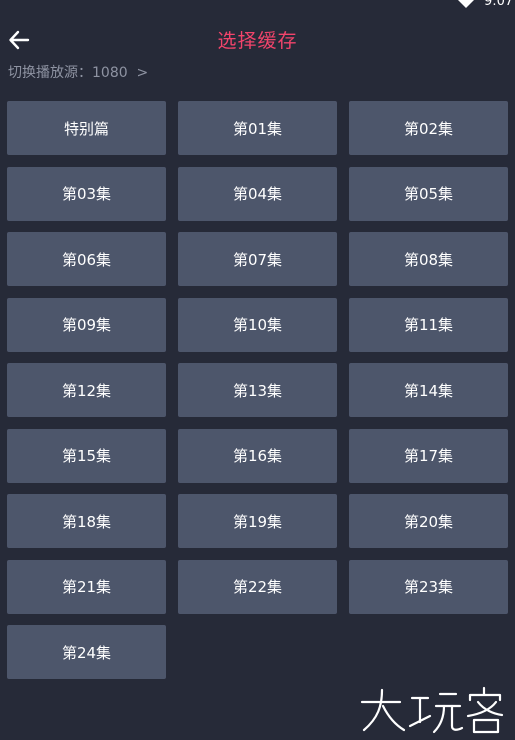 This screenshot has width=515, height=740. What do you see at coordinates (86, 390) in the screenshot?
I see `episode-button: 第12集` at bounding box center [86, 390].